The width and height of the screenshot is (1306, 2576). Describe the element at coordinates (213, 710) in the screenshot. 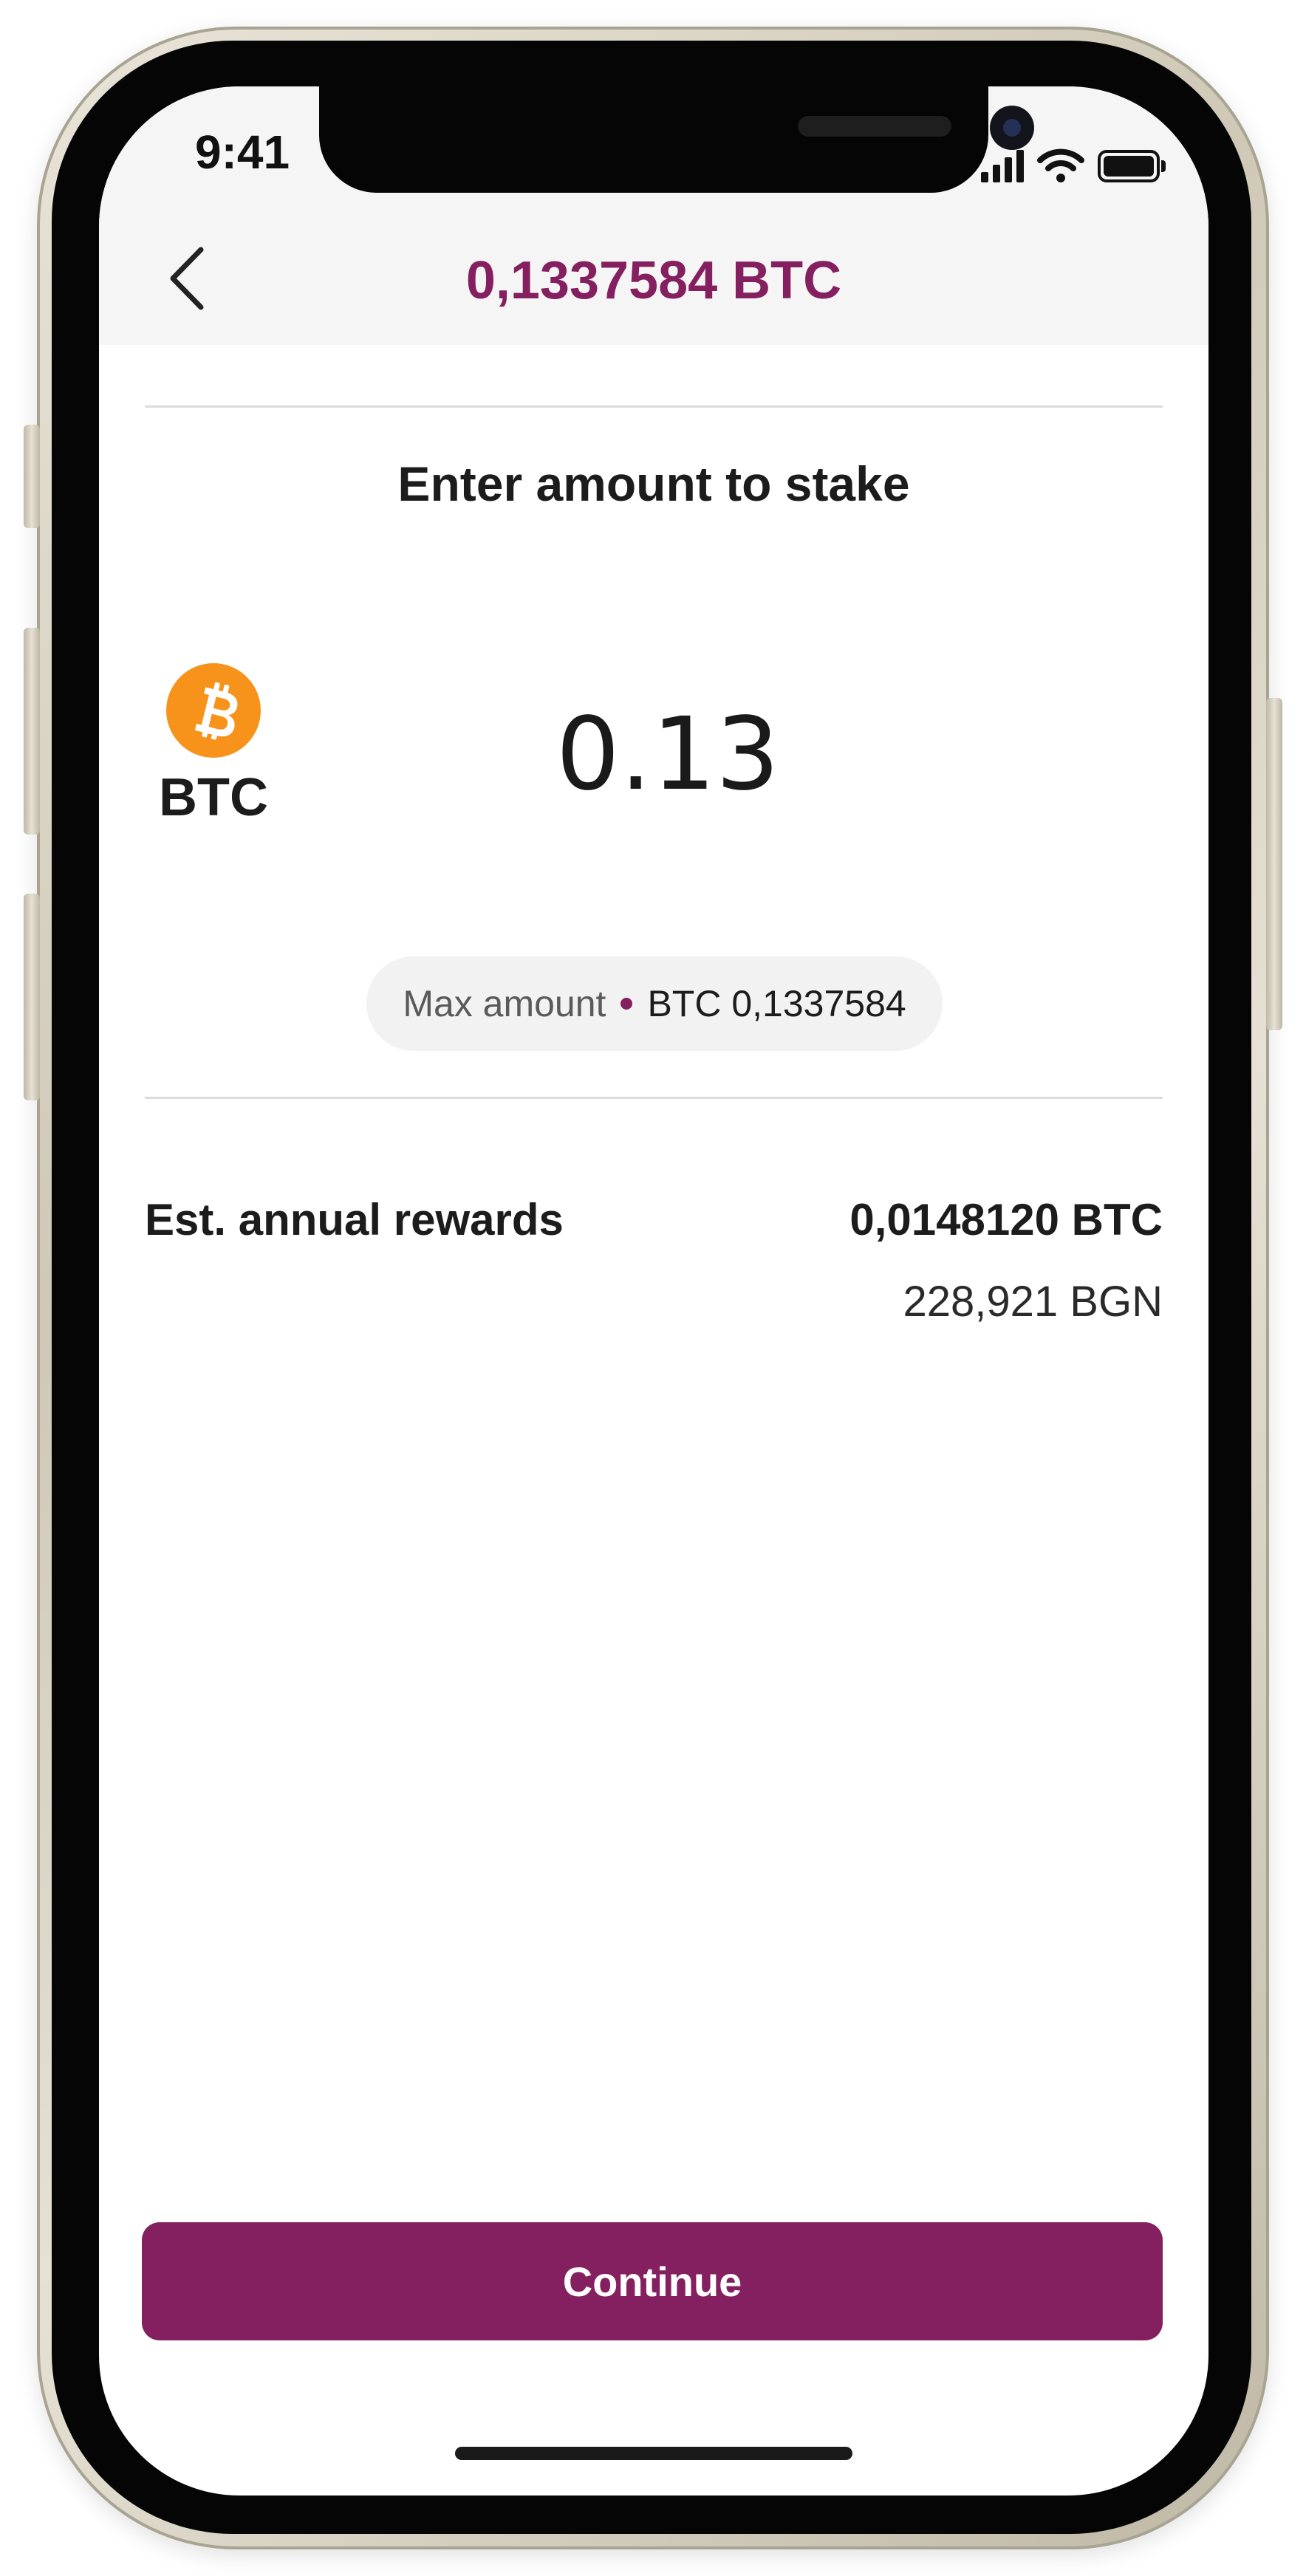

I see `bitcoin-icon` at that location.